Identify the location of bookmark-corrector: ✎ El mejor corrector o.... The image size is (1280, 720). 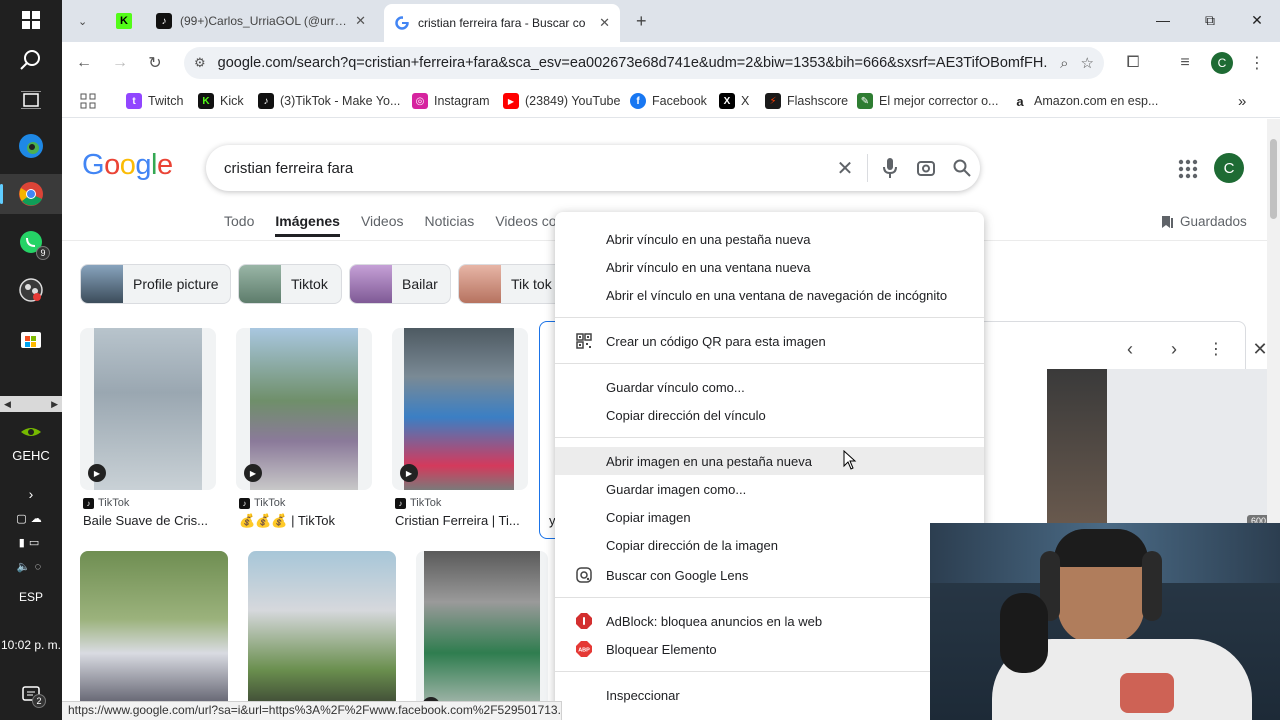
(927, 101).